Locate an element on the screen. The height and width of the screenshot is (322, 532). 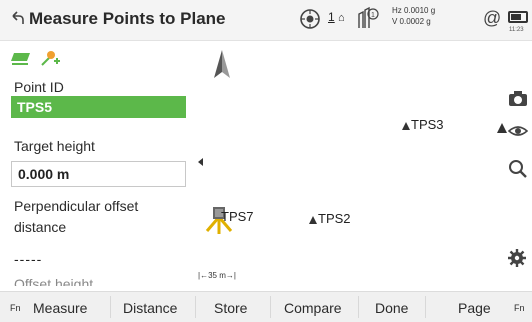
map-point-label: TPS3 is located at coordinates (427, 124).